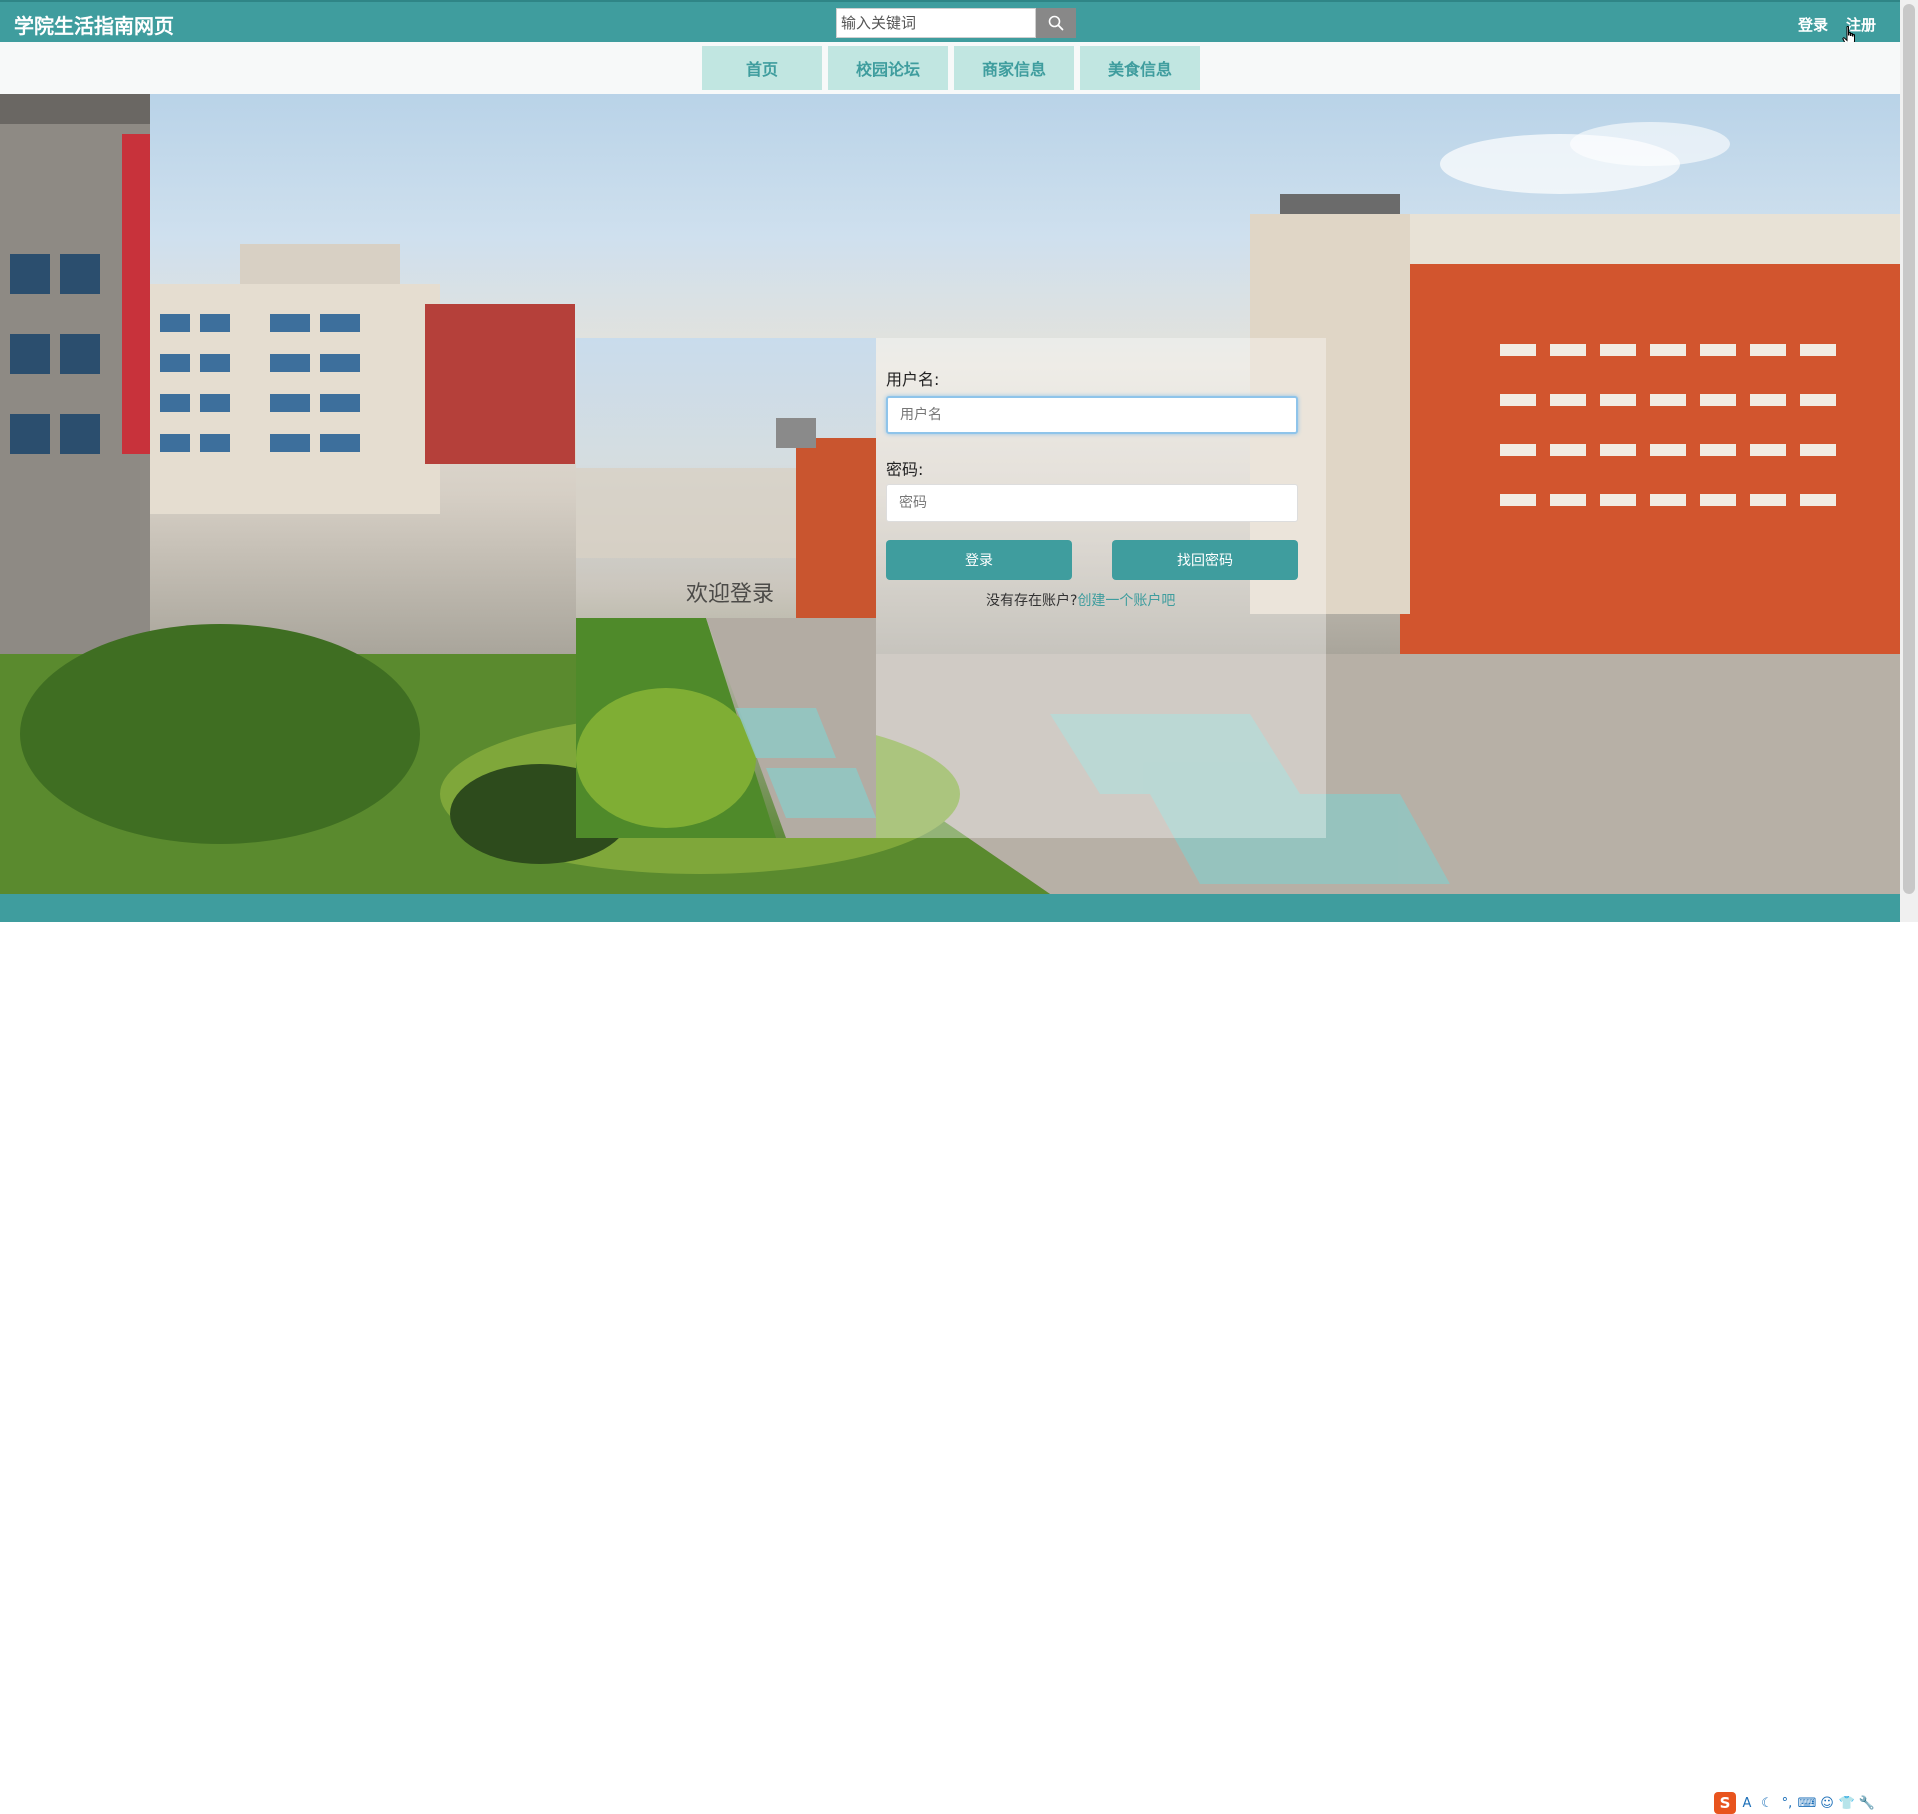 Image resolution: width=1918 pixels, height=1814 pixels. I want to click on login-side-image: 欢迎登录, so click(726, 588).